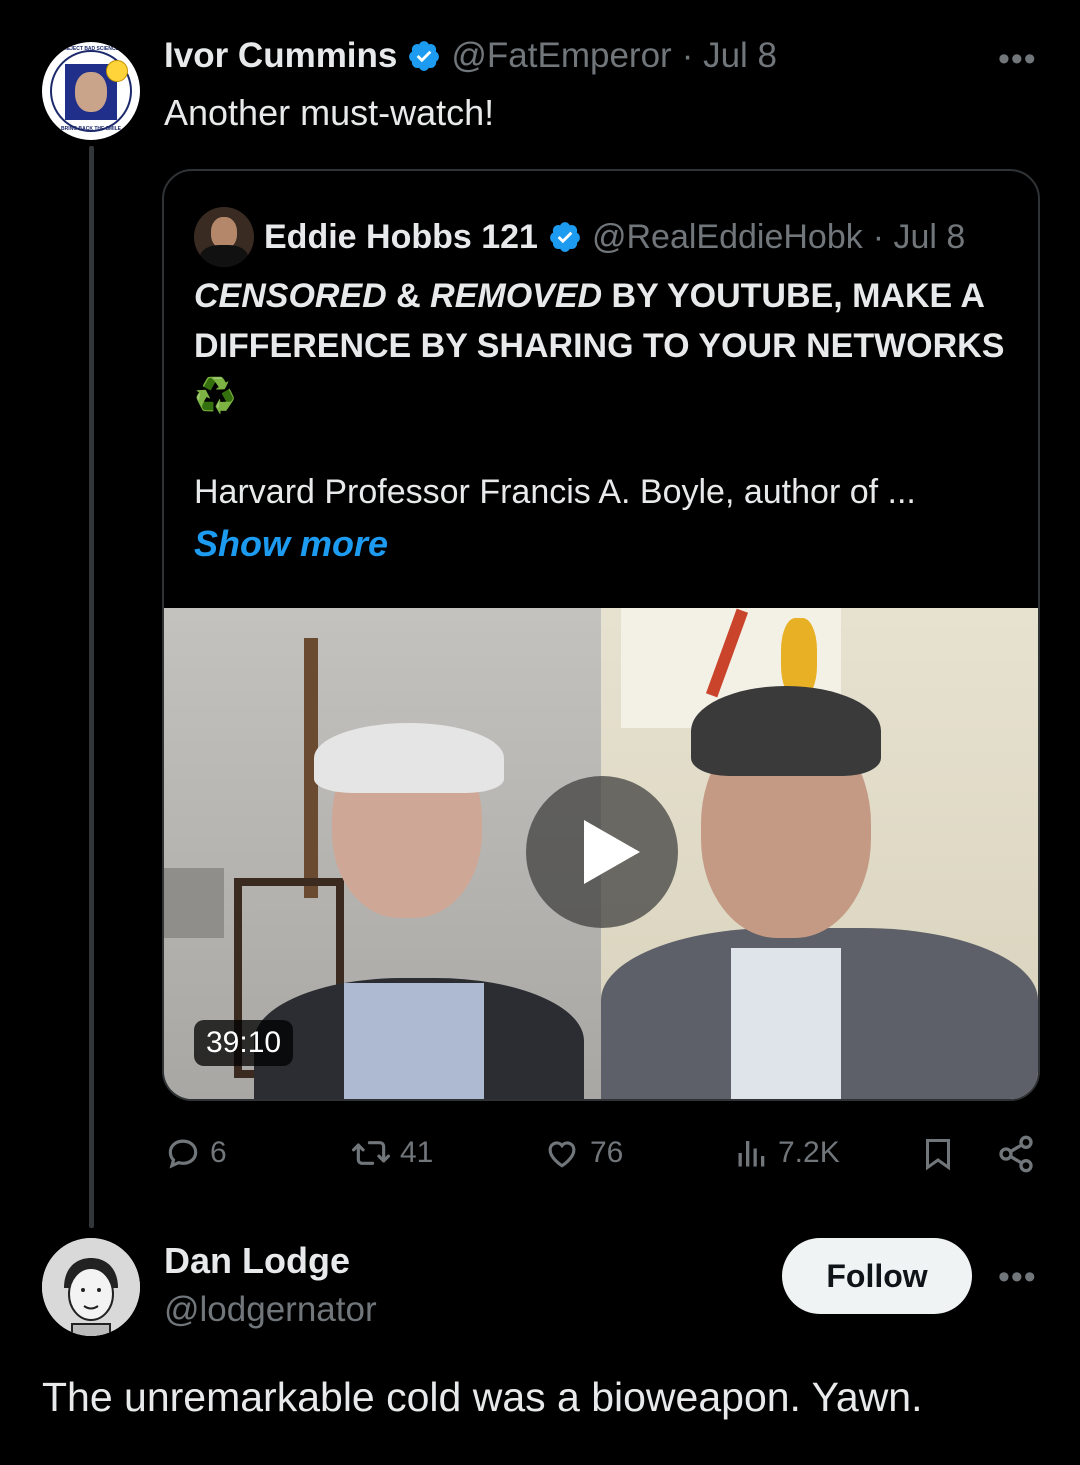 This screenshot has height=1465, width=1080. I want to click on bookmark-icon, so click(938, 1155).